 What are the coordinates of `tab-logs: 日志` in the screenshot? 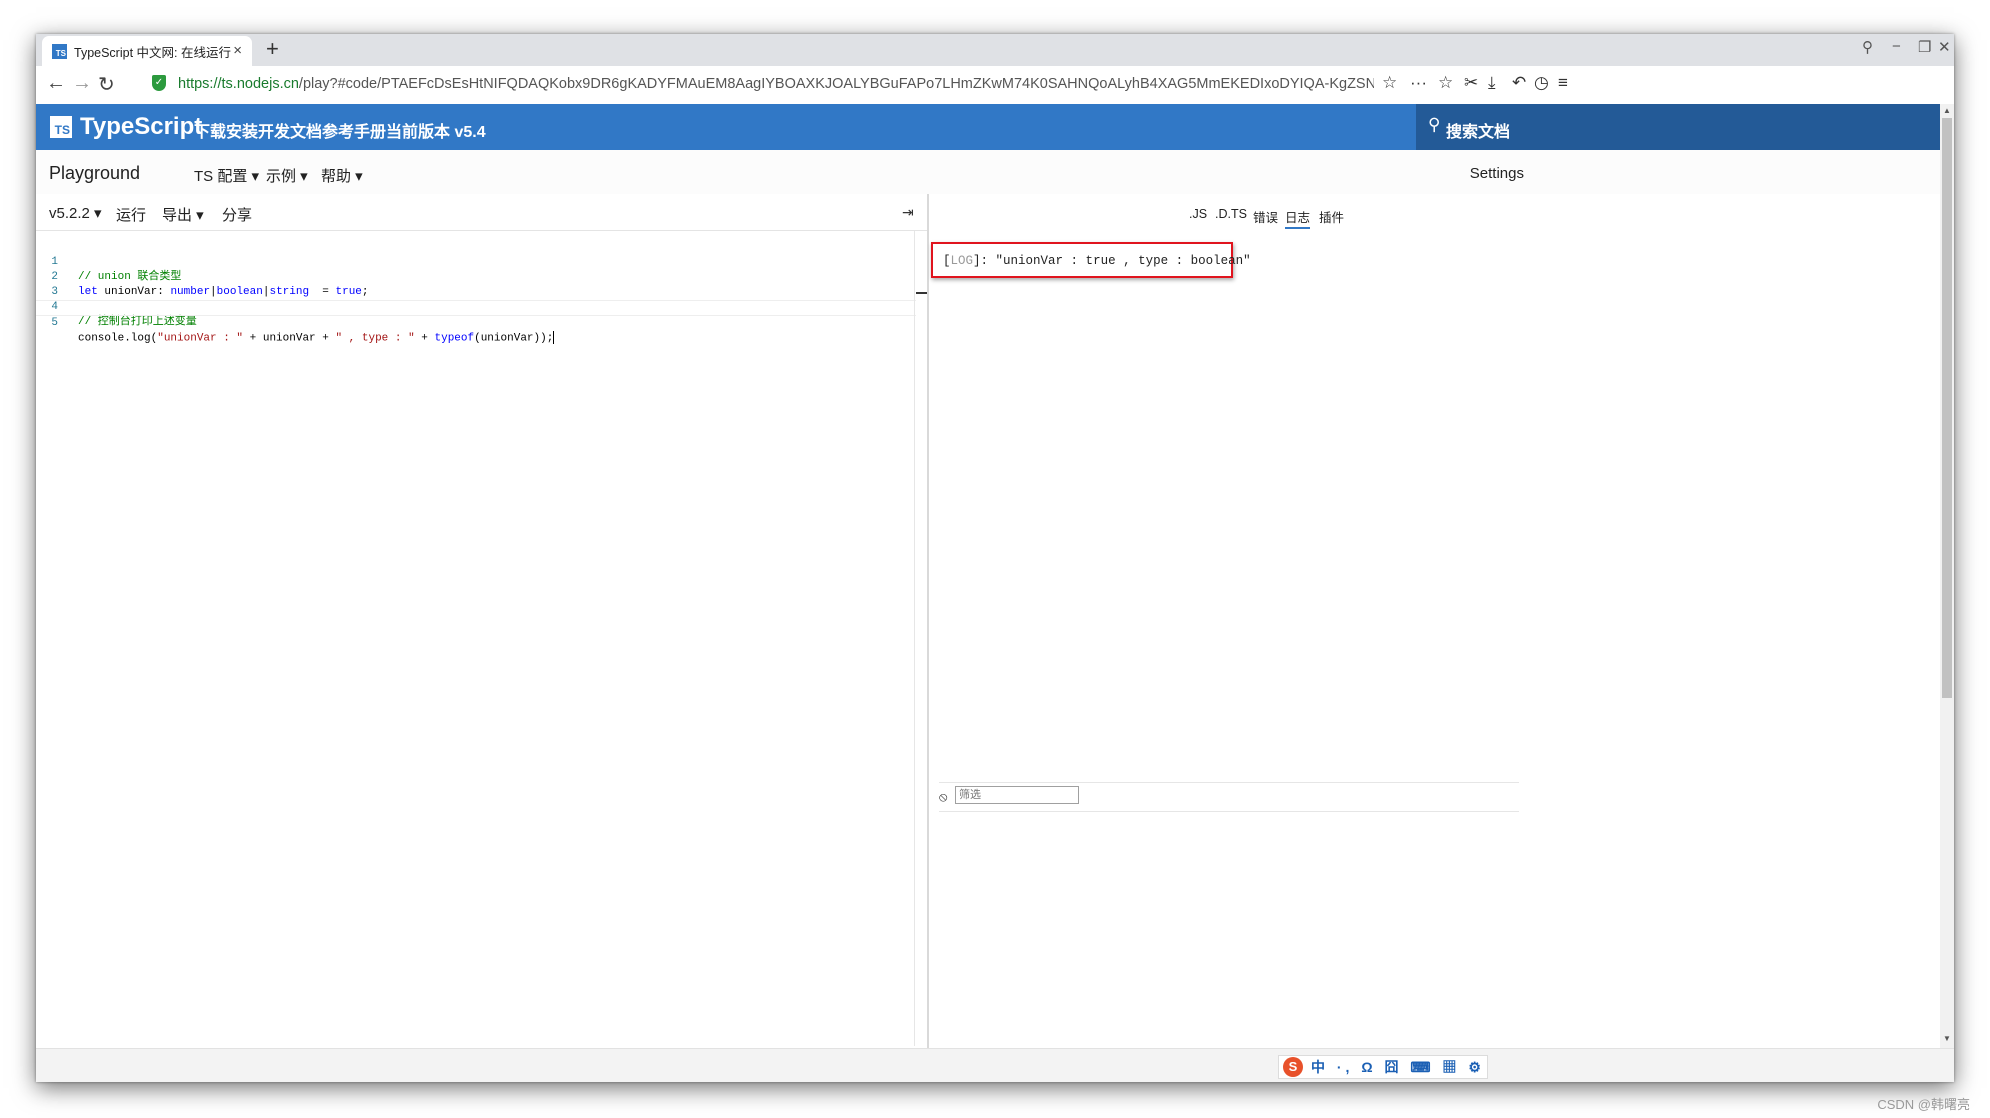 It's located at (1298, 218).